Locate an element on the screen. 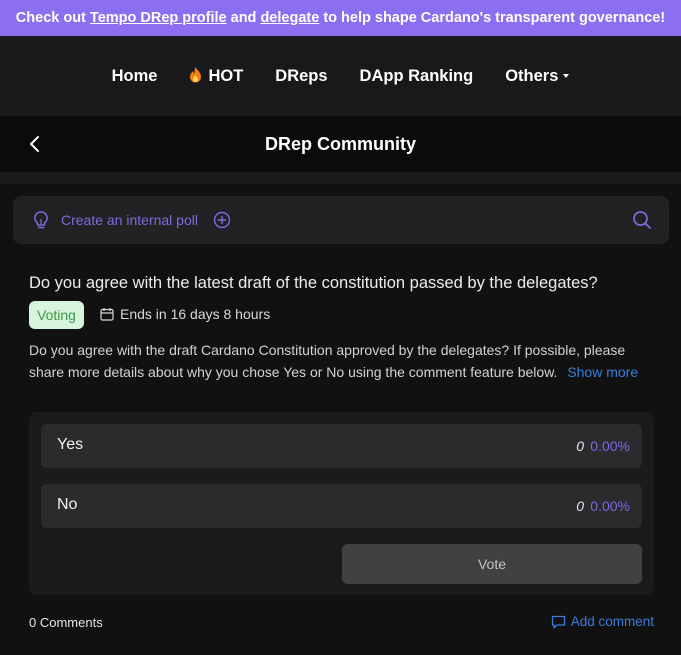  search-icon is located at coordinates (642, 220).